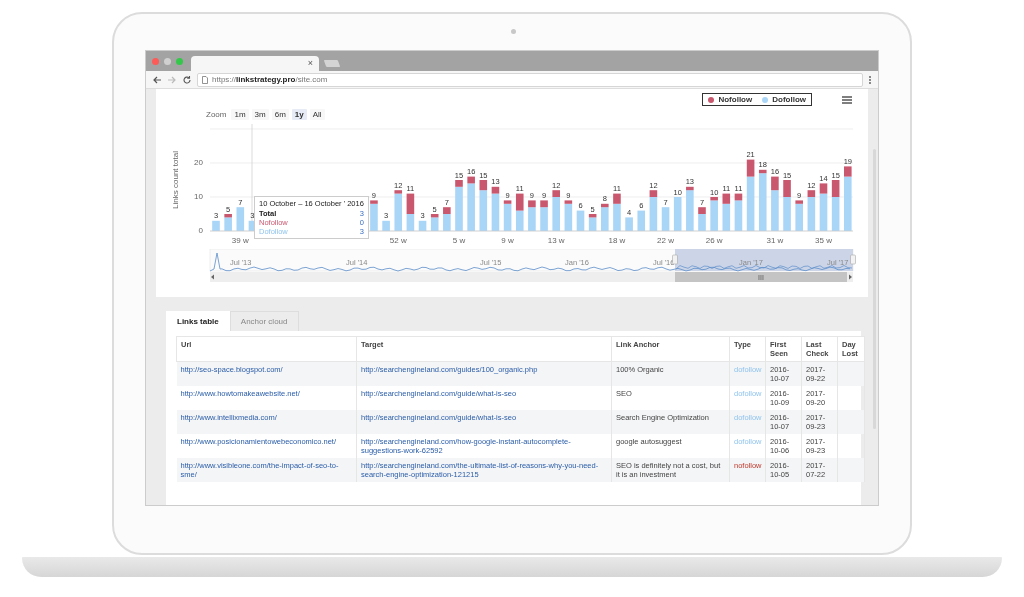 The height and width of the screenshot is (597, 1024). Describe the element at coordinates (280, 114) in the screenshot. I see `zoom-button: 6m` at that location.